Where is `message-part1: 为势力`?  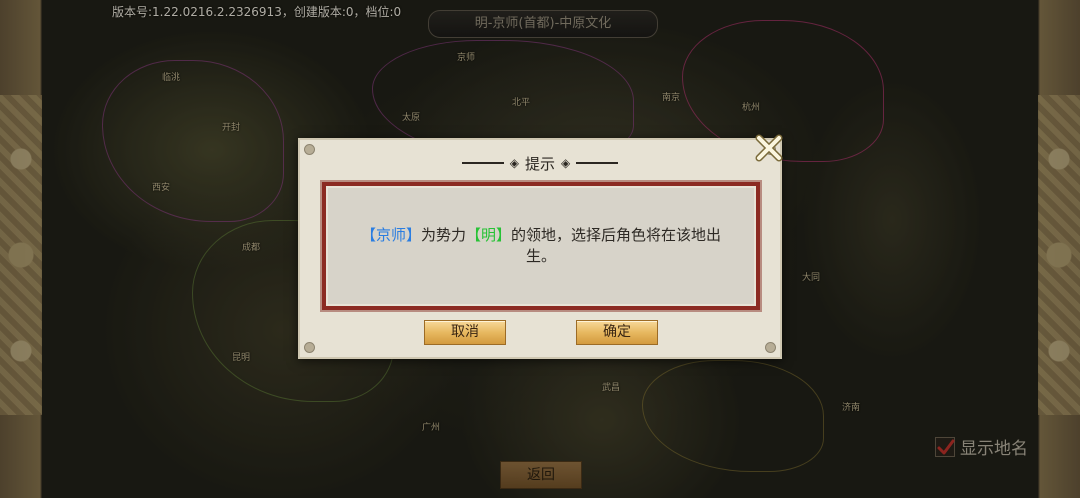 message-part1: 为势力 is located at coordinates (443, 235).